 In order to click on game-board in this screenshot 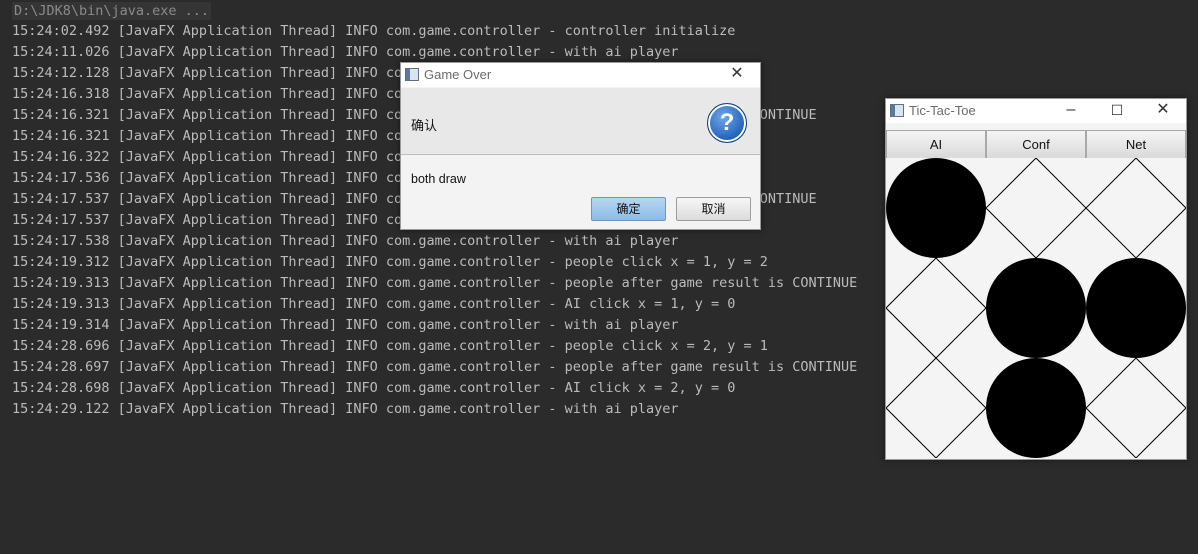, I will do `click(1036, 308)`.